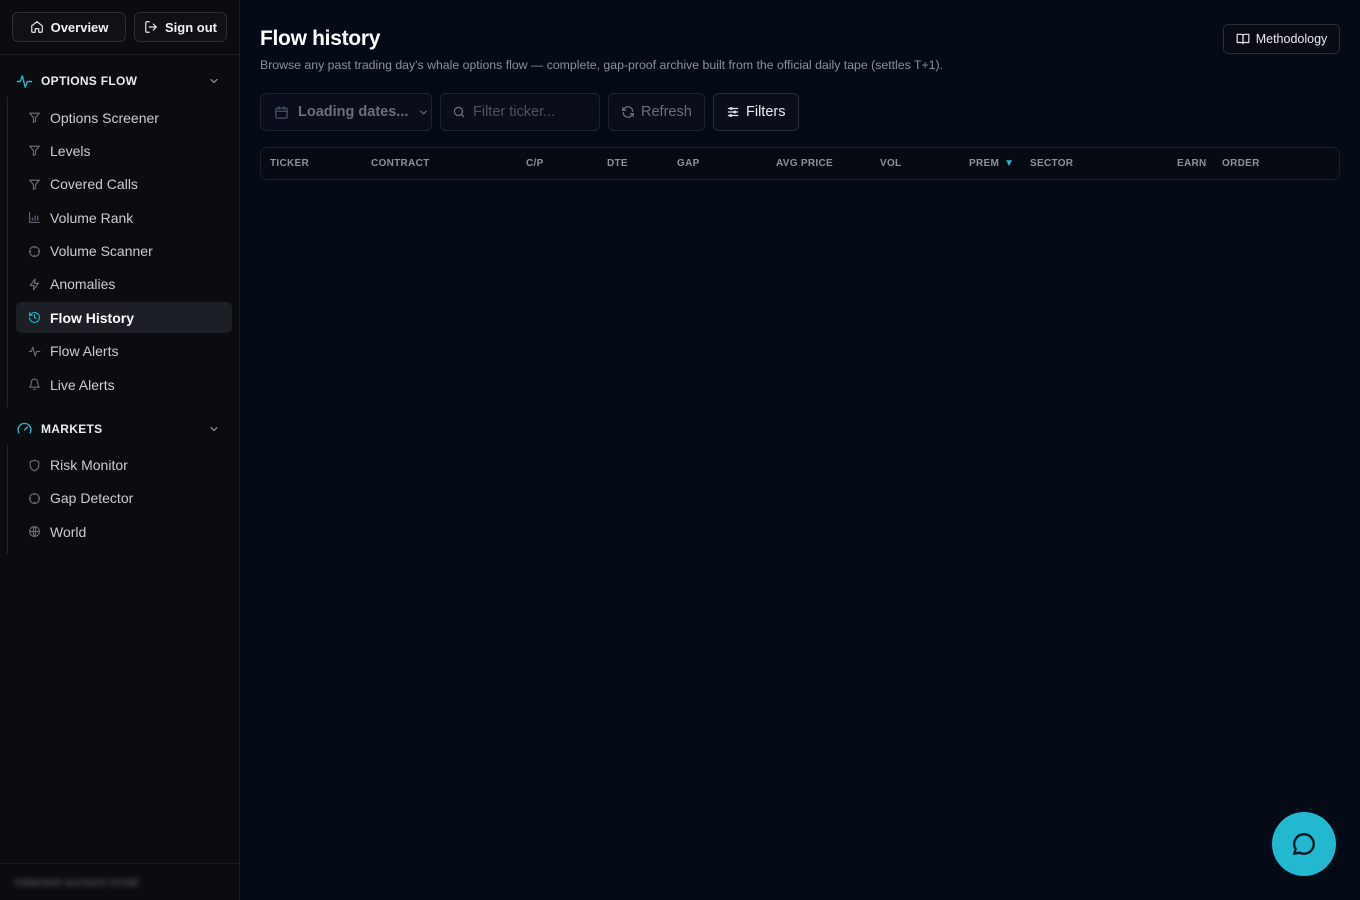 This screenshot has height=900, width=1360. What do you see at coordinates (1009, 163) in the screenshot?
I see `sort-desc-icon: ▼` at bounding box center [1009, 163].